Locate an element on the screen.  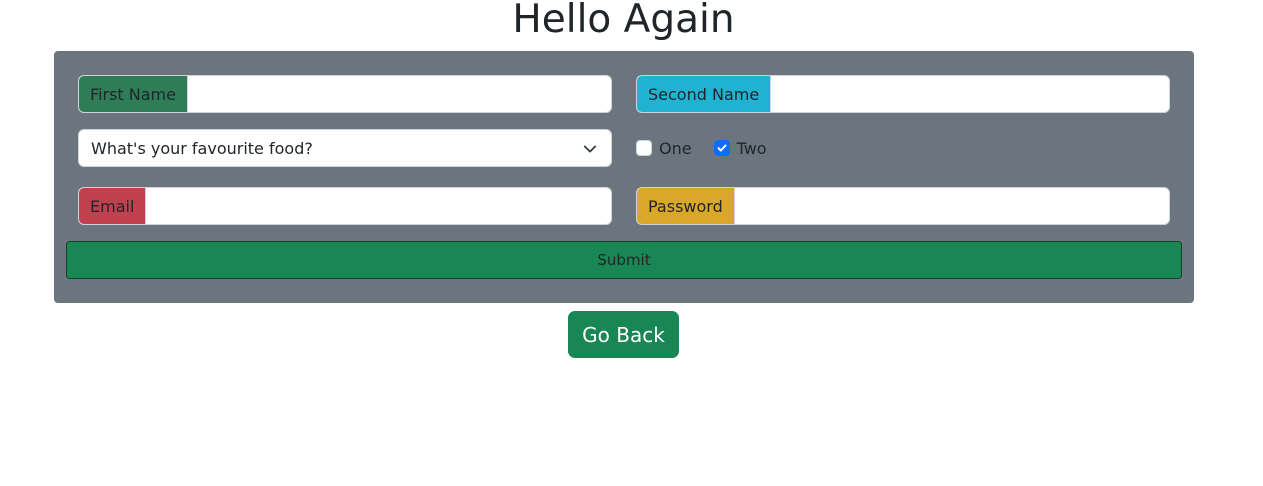
email-group: Email is located at coordinates (345, 206).